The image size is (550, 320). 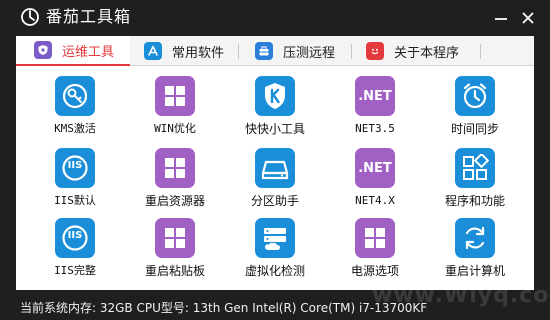 I want to click on tool-label: WIN优化, so click(x=175, y=128).